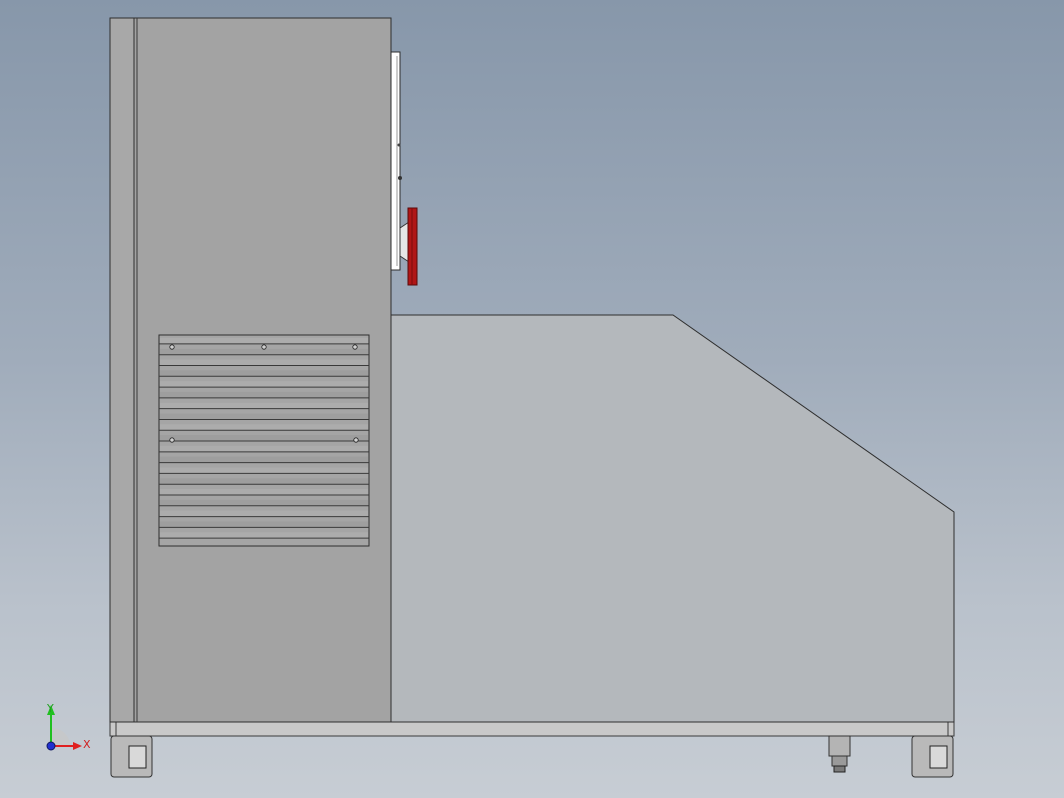 Image resolution: width=1064 pixels, height=798 pixels. Describe the element at coordinates (532, 729) in the screenshot. I see `base-frame` at that location.